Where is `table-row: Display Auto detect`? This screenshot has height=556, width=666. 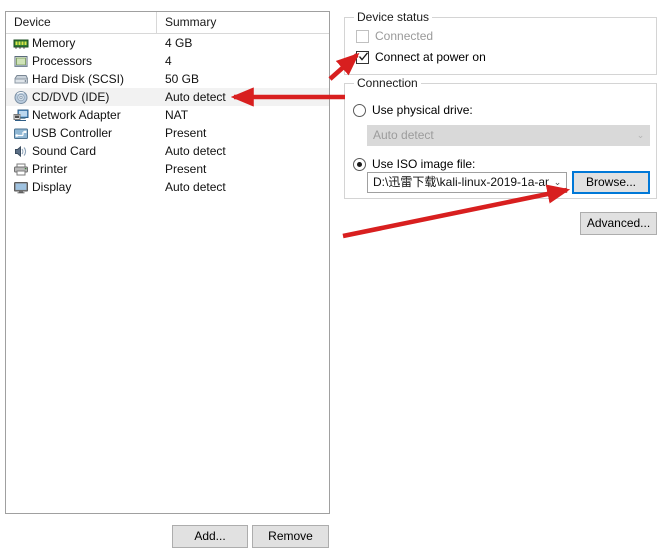
table-row: Display Auto detect is located at coordinates (167, 187).